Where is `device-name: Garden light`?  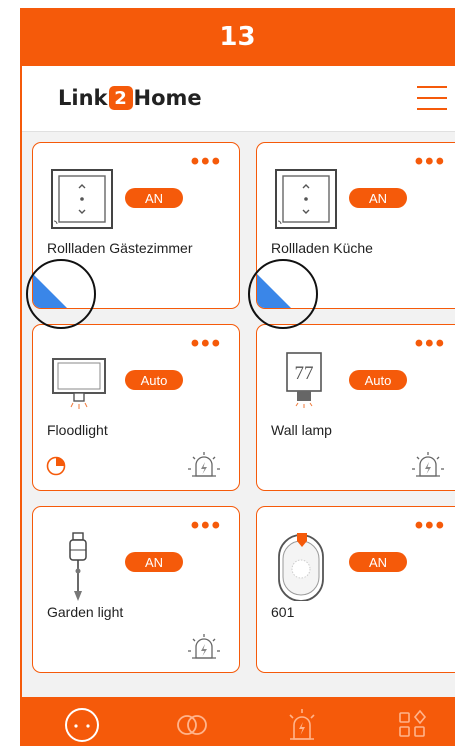
device-name: Garden light is located at coordinates (85, 612).